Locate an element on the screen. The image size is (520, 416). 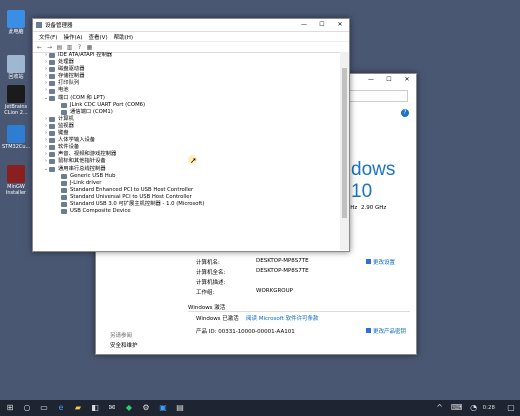
menu-view: 查看(V) is located at coordinates (98, 37).